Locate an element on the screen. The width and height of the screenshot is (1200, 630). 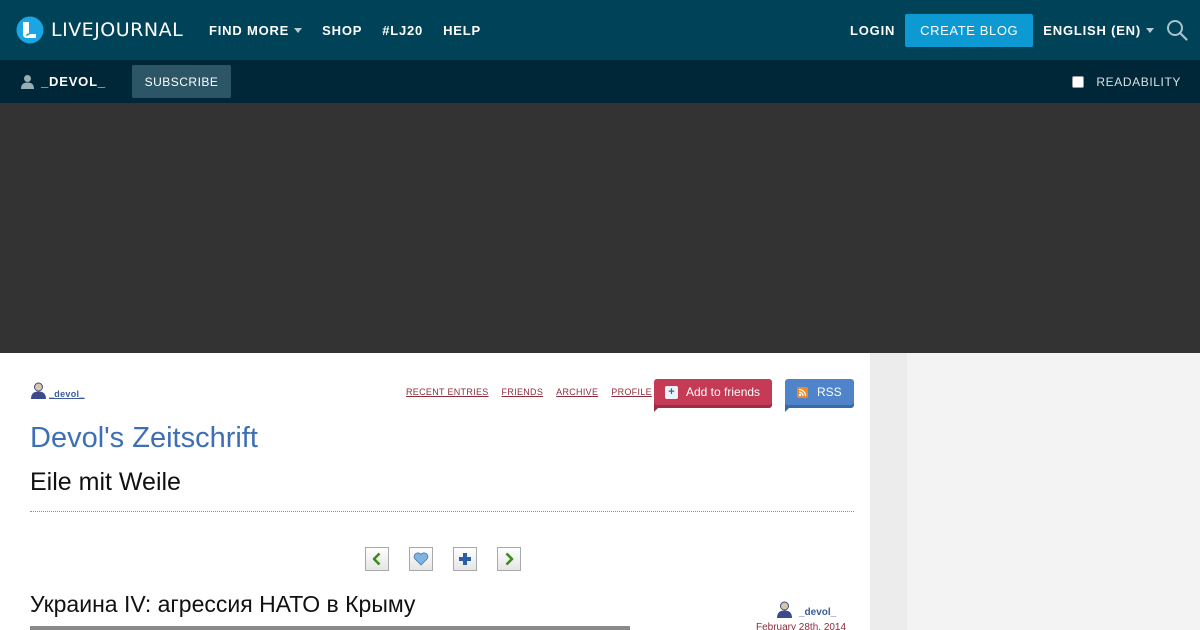
archive-link: ARCHIVE is located at coordinates (577, 392).